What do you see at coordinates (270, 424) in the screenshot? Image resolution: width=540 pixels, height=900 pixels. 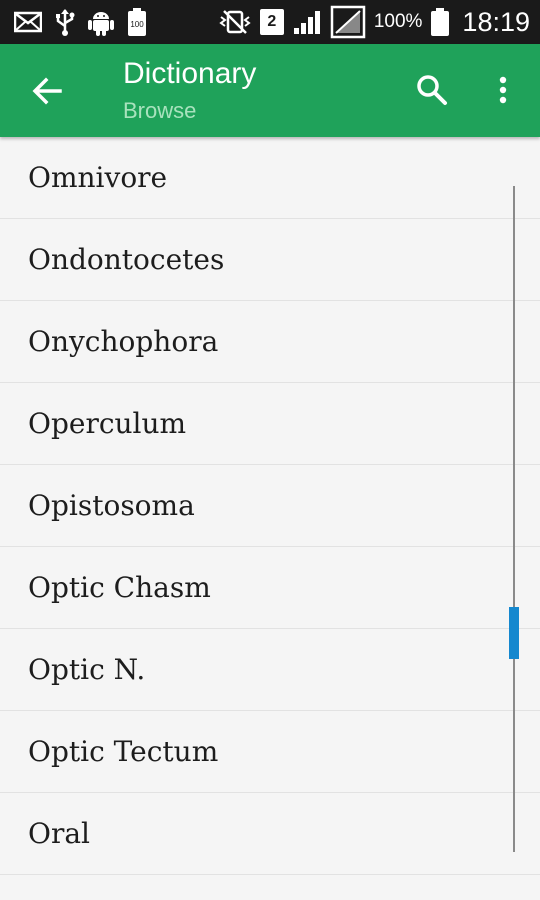 I see `list-item: Operculum` at bounding box center [270, 424].